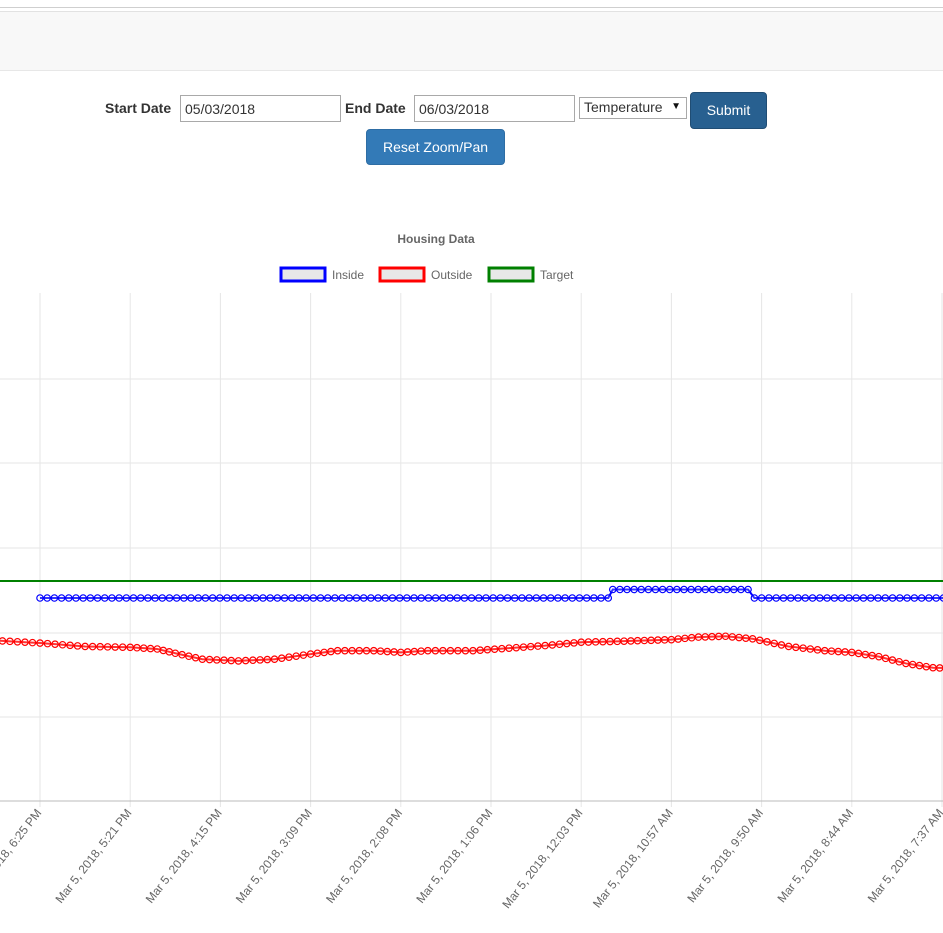 This screenshot has height=933, width=943. I want to click on series-outside, so click(471, 652).